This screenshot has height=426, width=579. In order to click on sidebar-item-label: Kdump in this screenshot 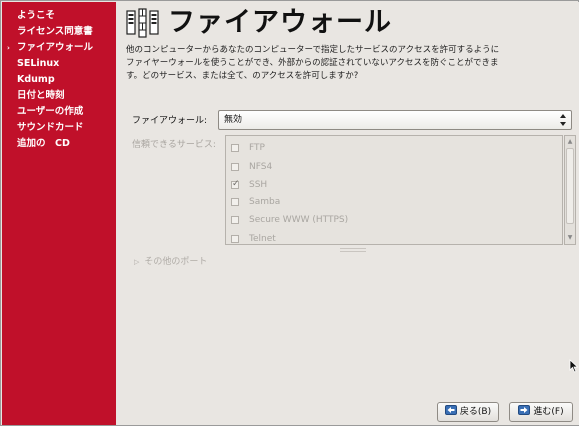, I will do `click(36, 79)`.